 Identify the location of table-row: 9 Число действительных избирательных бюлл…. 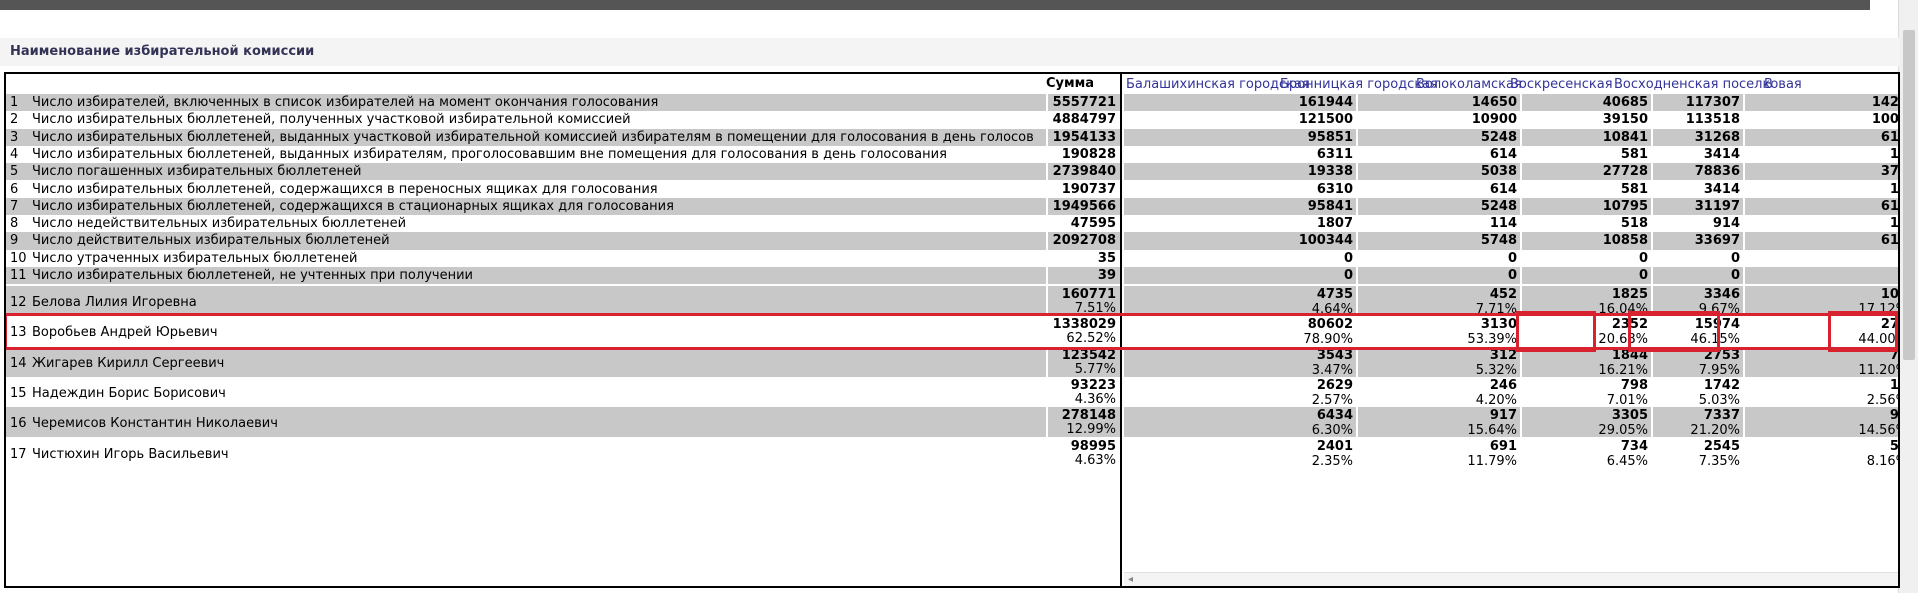
(563, 241).